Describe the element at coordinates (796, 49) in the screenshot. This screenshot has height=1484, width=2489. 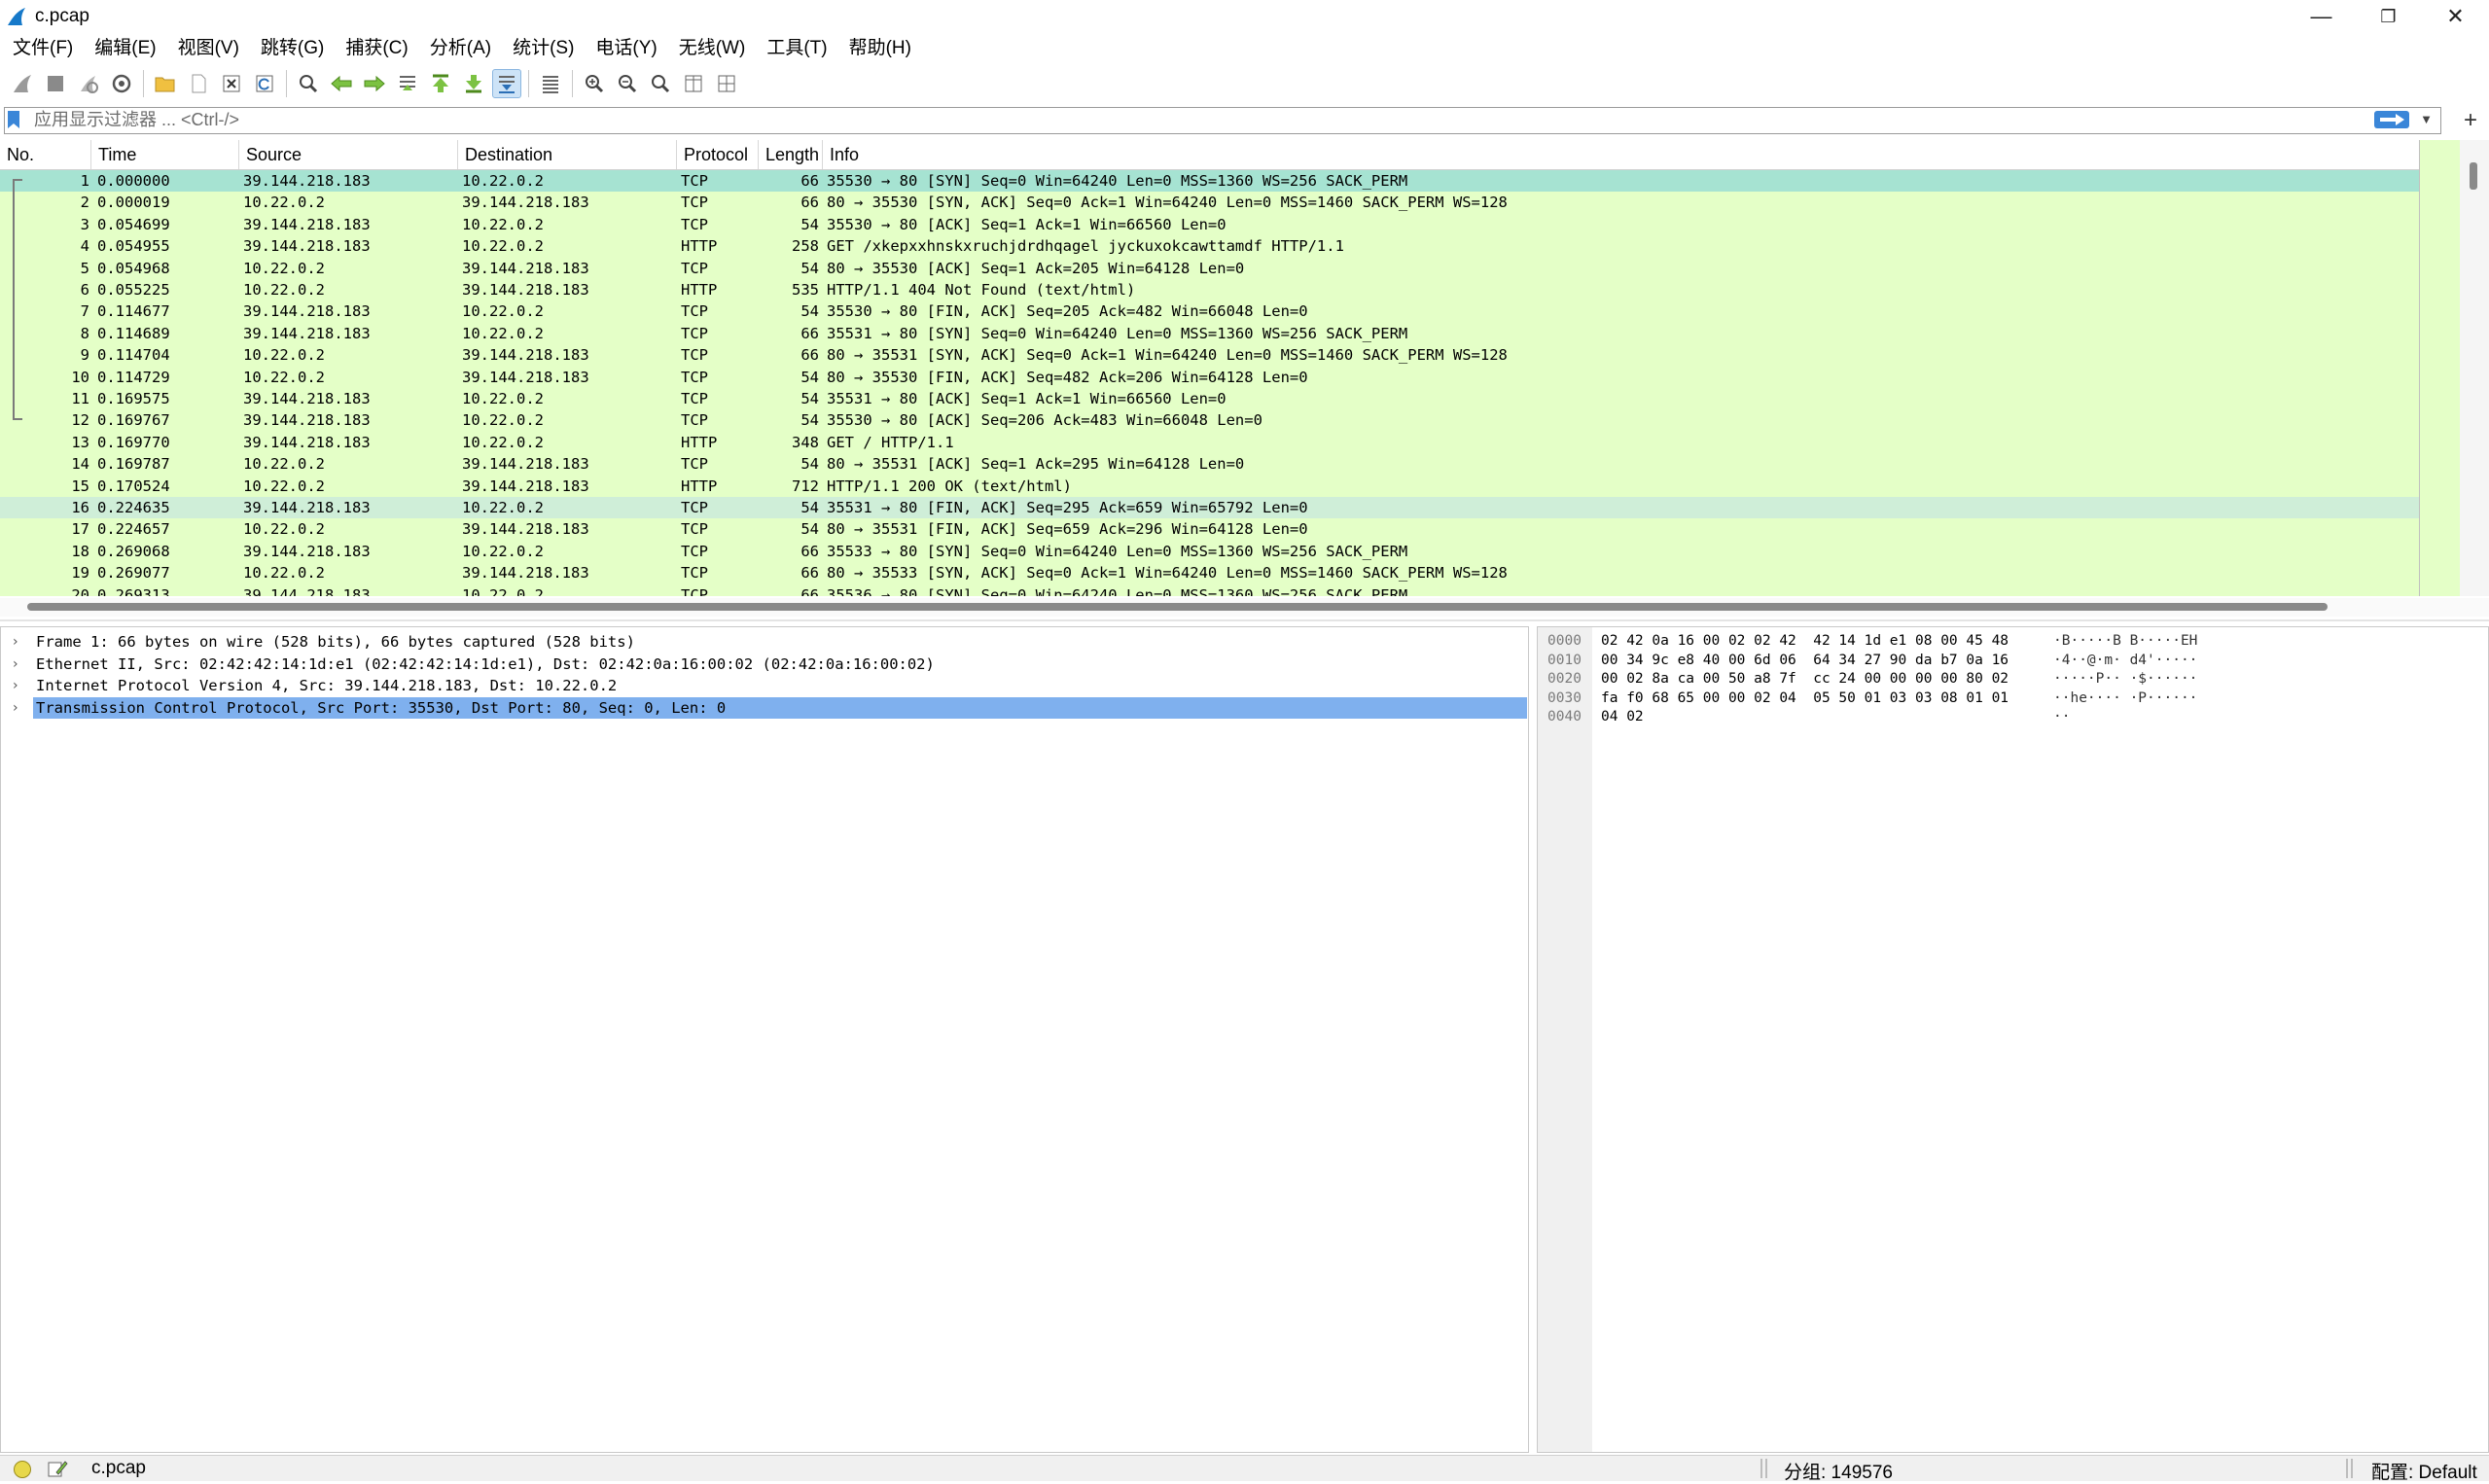
I see `menu-tools: 工具(T)` at that location.